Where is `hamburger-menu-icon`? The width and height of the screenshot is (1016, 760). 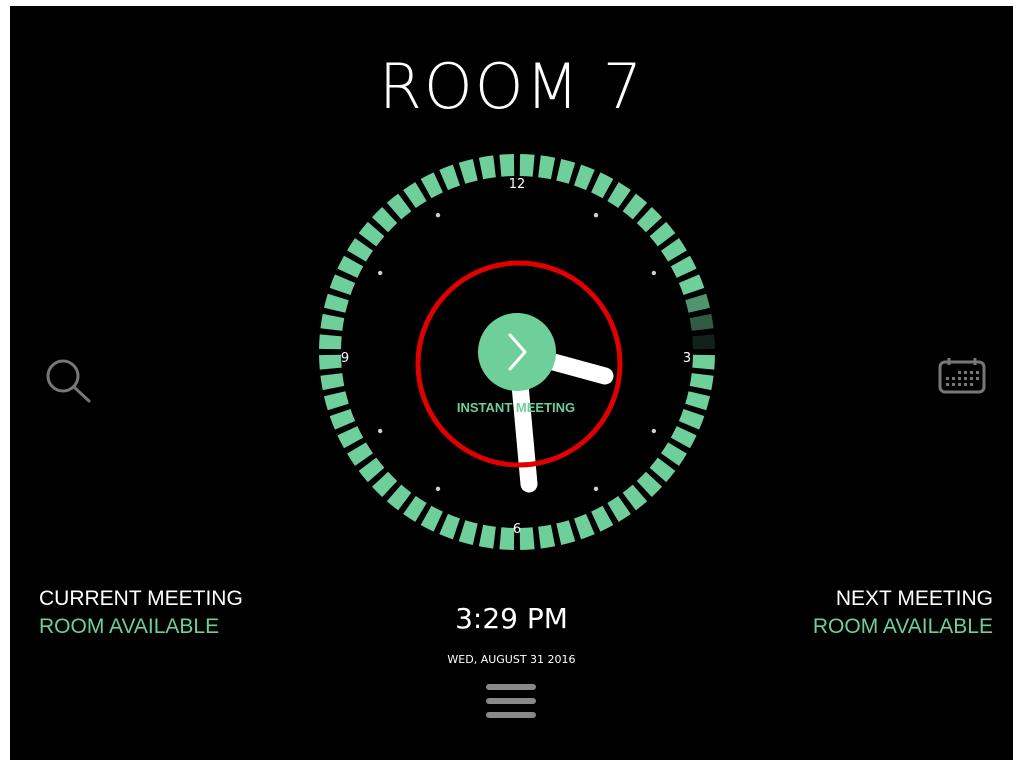 hamburger-menu-icon is located at coordinates (511, 704).